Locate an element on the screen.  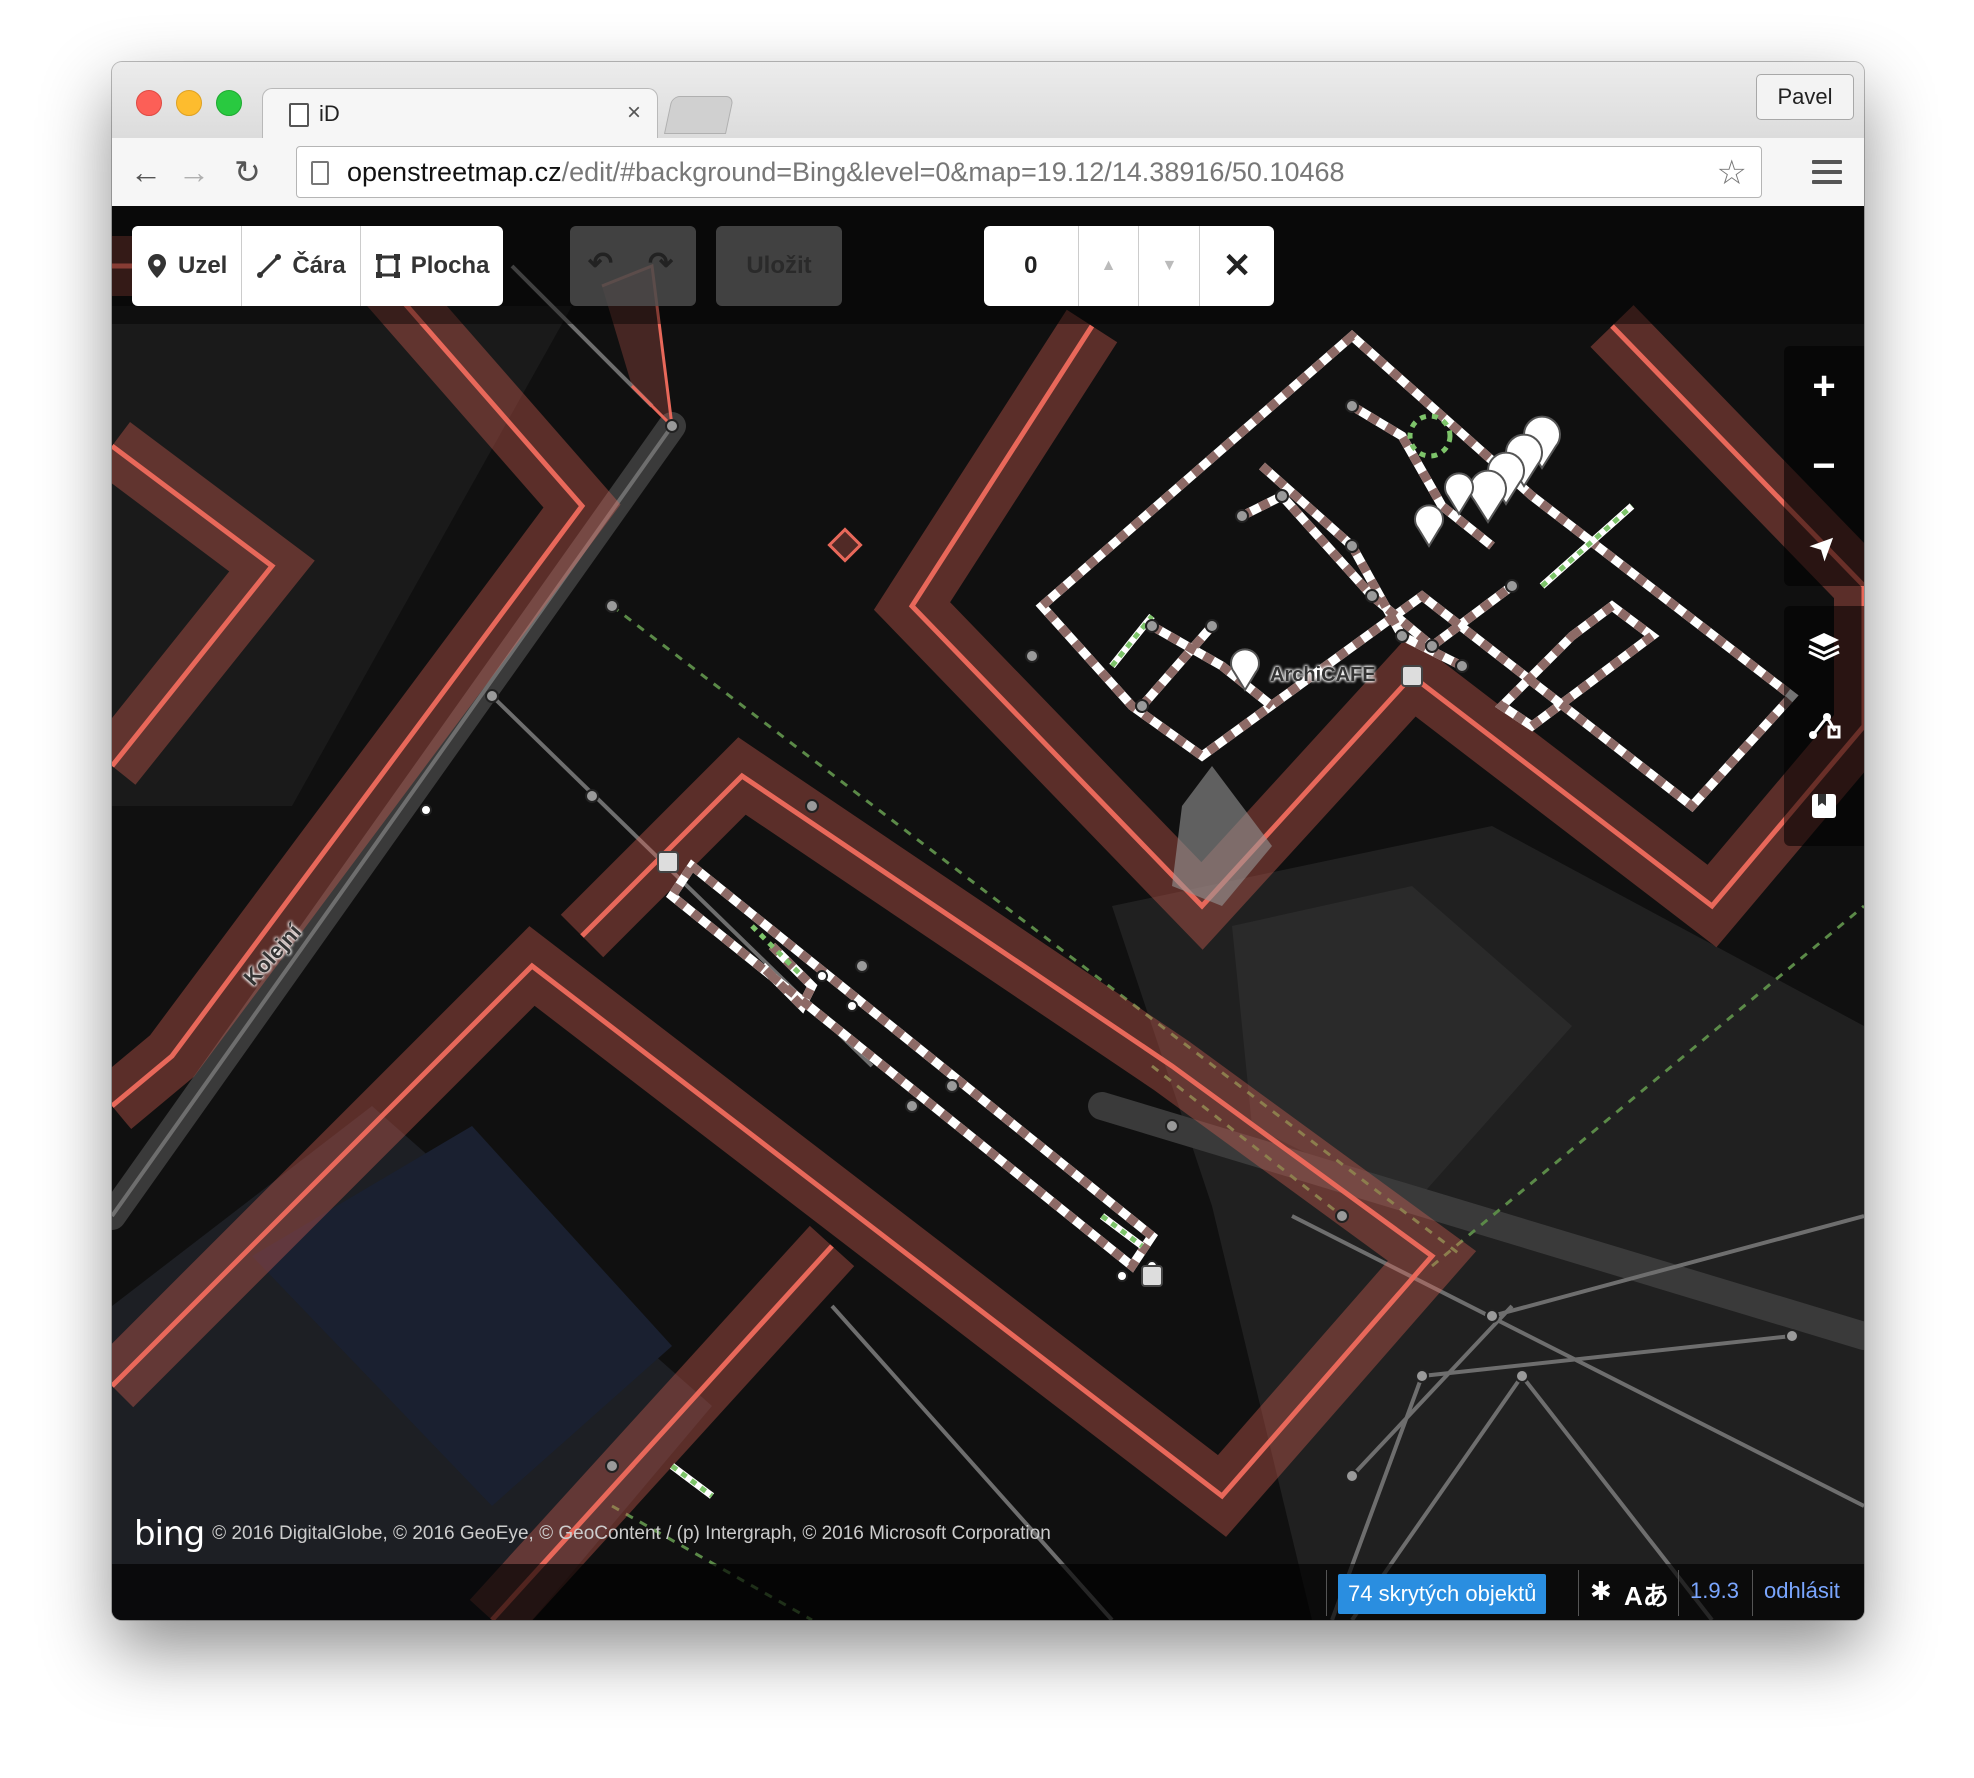
panel-controls is located at coordinates (1824, 726).